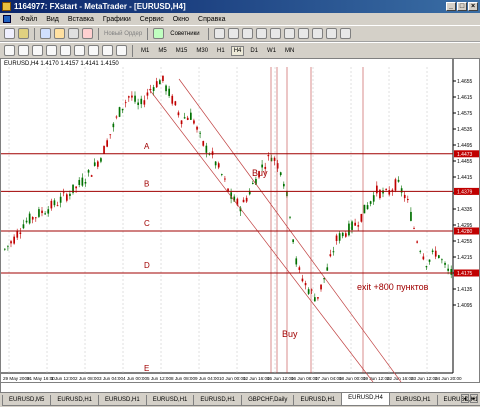  I want to click on tab-scroll-right-icon: ►, so click(474, 398).